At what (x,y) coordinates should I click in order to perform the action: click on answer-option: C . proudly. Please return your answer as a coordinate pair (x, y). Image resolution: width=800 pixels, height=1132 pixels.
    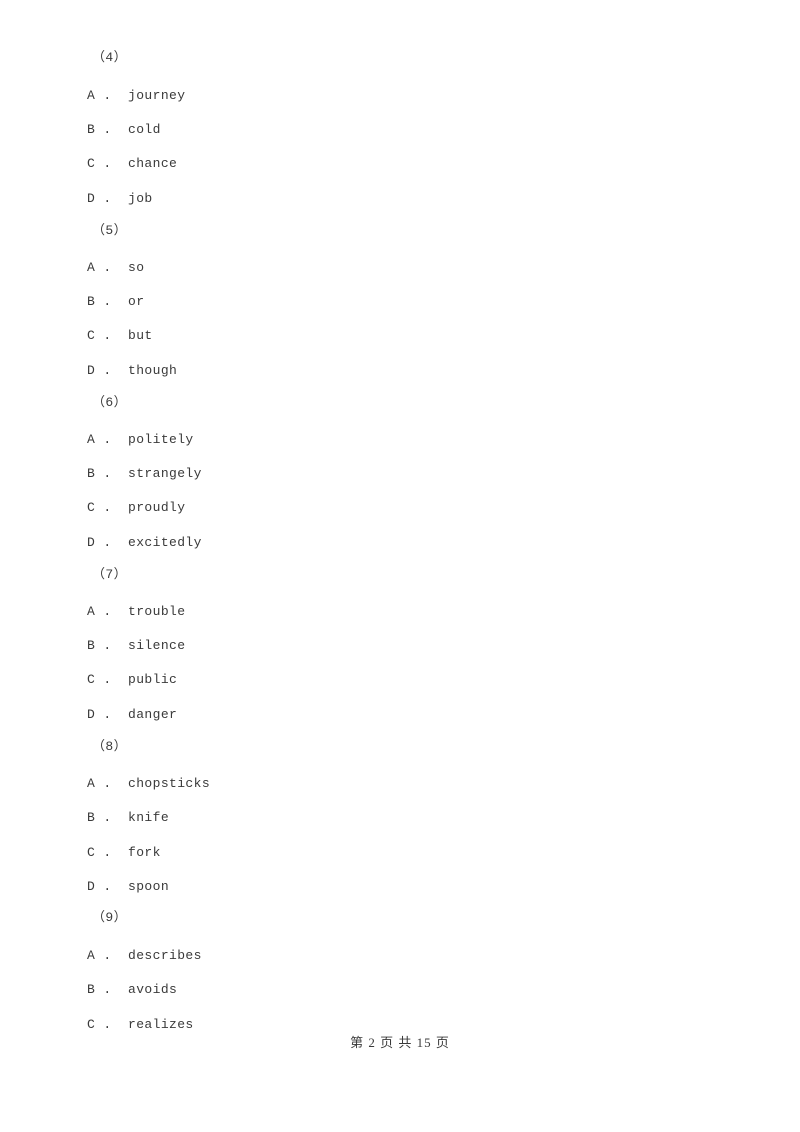
    Looking at the image, I should click on (136, 508).